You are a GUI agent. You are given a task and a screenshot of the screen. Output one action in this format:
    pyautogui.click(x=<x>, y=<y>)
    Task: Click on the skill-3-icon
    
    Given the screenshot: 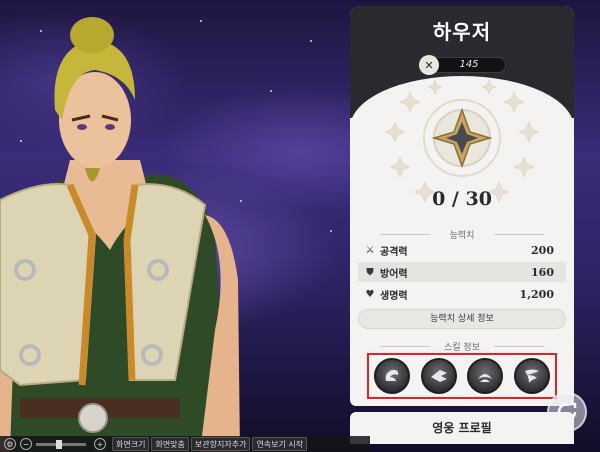 What is the action you would take?
    pyautogui.click(x=485, y=376)
    